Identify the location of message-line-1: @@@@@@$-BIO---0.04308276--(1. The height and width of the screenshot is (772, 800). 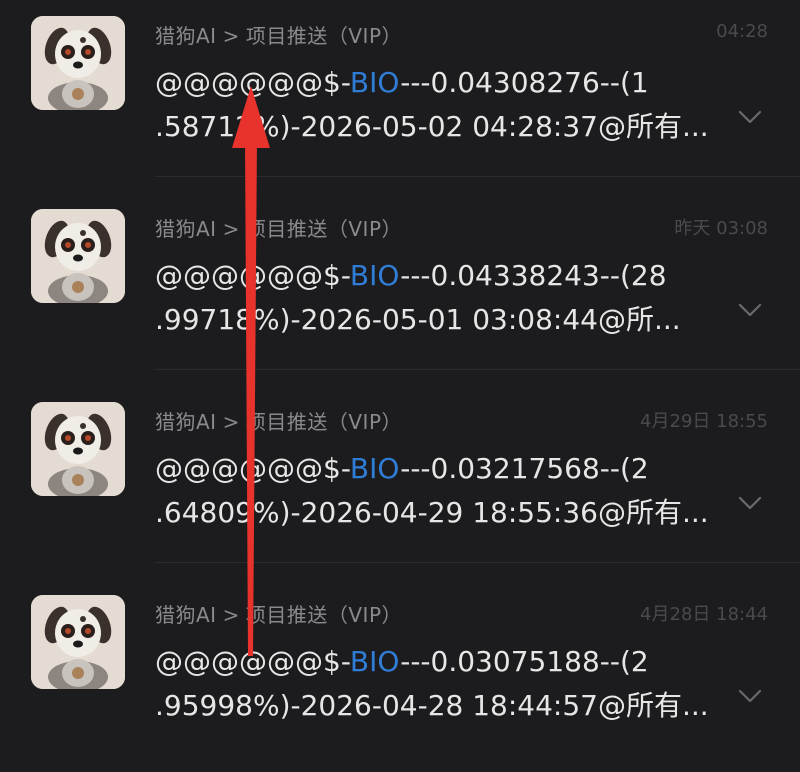
(445, 83).